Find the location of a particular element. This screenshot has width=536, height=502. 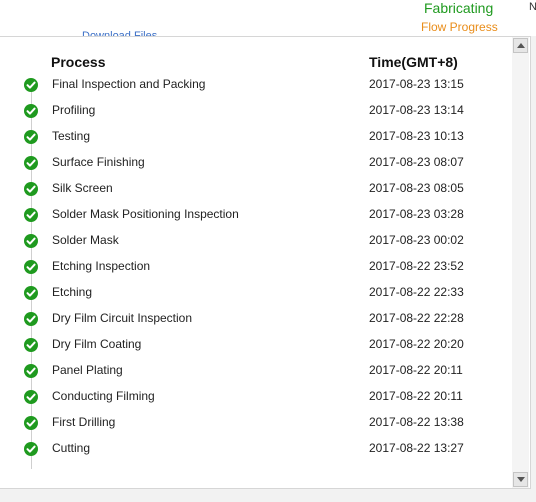

process-time: 2017-08-22 13:27 is located at coordinates (416, 448).